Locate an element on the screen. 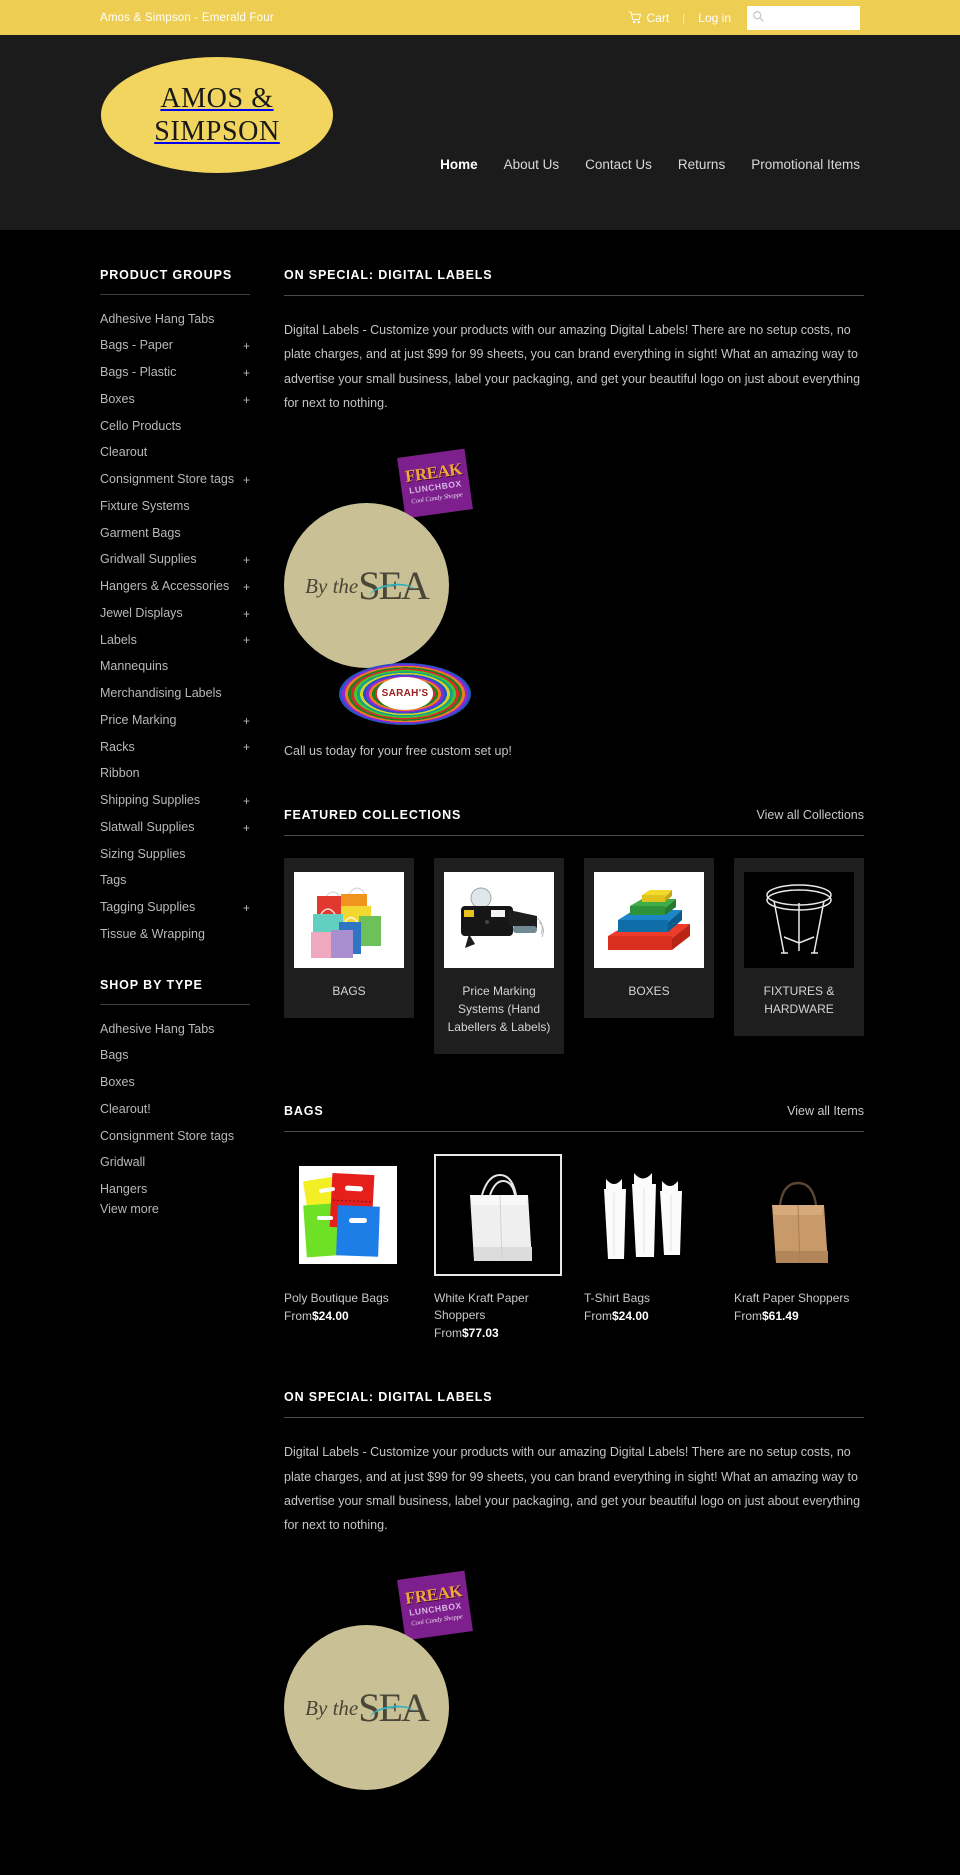 This screenshot has height=1875, width=960. sidebar-item-tags: Tags is located at coordinates (175, 881).